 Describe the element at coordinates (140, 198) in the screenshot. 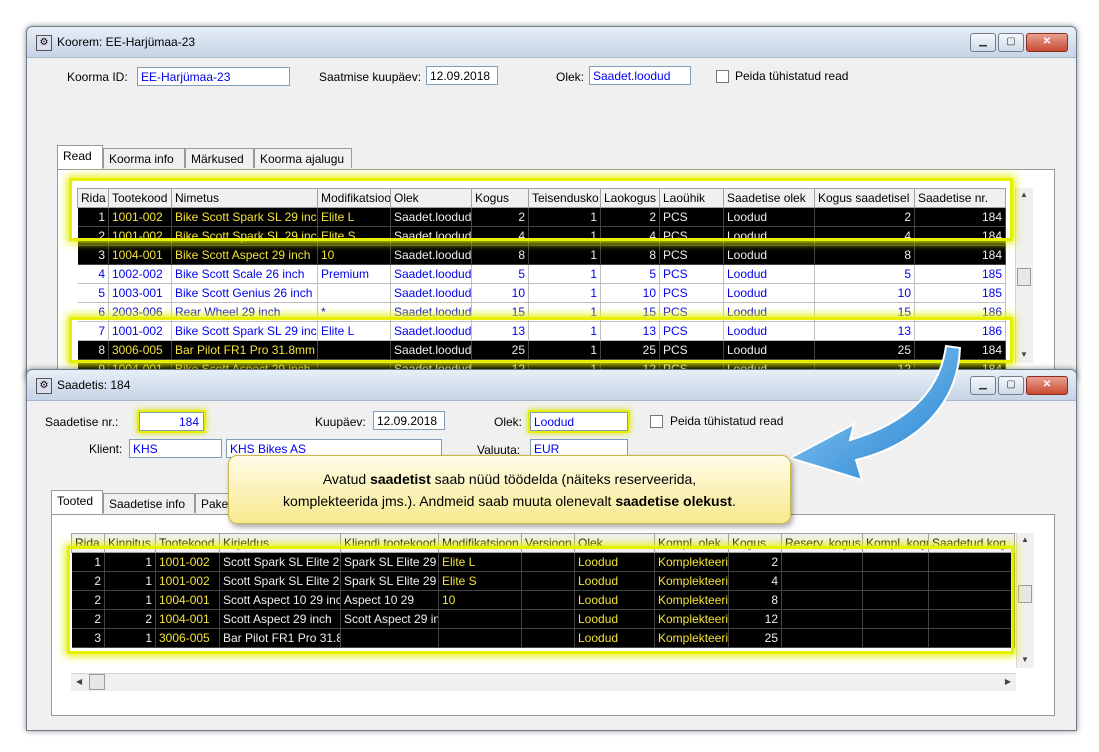

I see `read-column-header: Tootekood` at that location.